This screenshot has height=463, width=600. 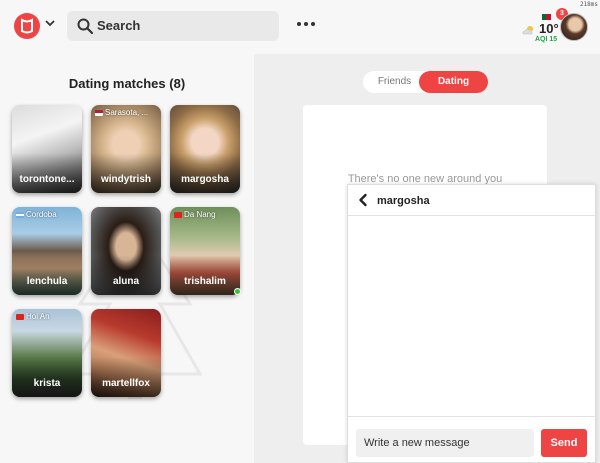 I want to click on chat-composer: Send, so click(x=471, y=439).